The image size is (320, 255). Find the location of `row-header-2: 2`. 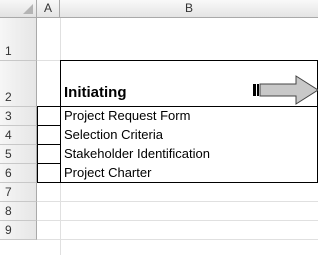

row-header-2: 2 is located at coordinates (18, 84).